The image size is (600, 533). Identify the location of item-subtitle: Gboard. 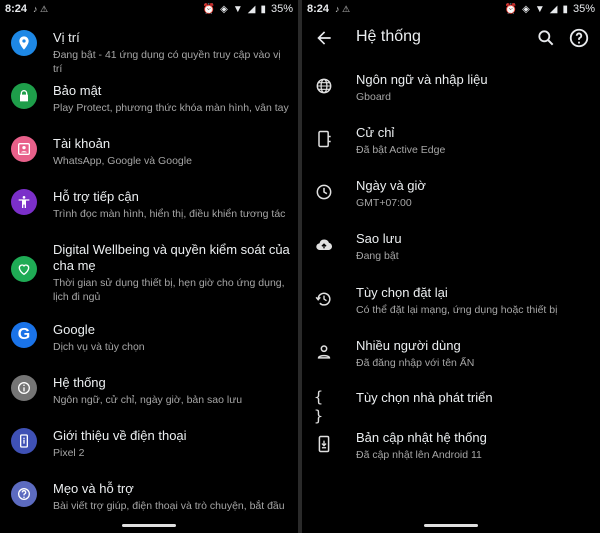
(374, 97).